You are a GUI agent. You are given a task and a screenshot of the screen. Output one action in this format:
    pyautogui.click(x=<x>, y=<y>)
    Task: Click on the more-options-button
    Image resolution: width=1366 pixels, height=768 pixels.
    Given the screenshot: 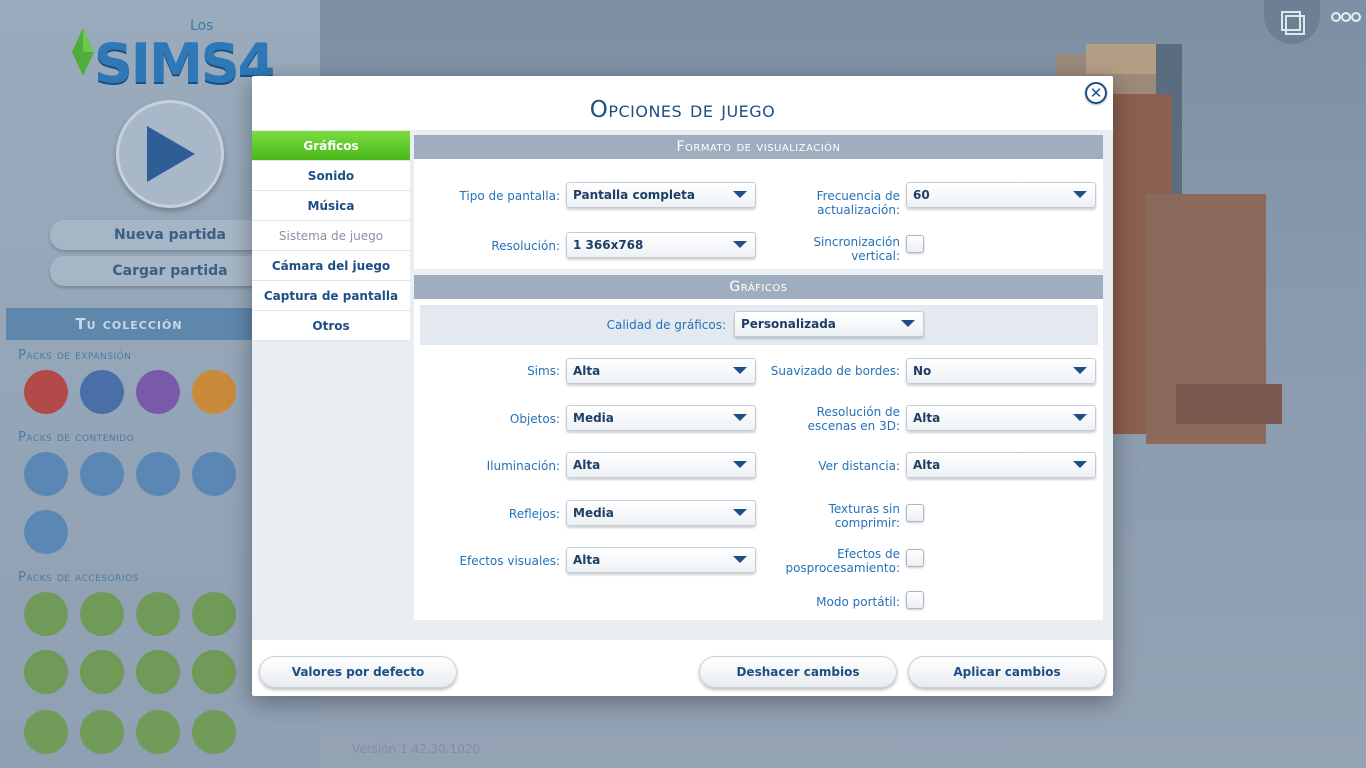 What is the action you would take?
    pyautogui.click(x=1346, y=17)
    